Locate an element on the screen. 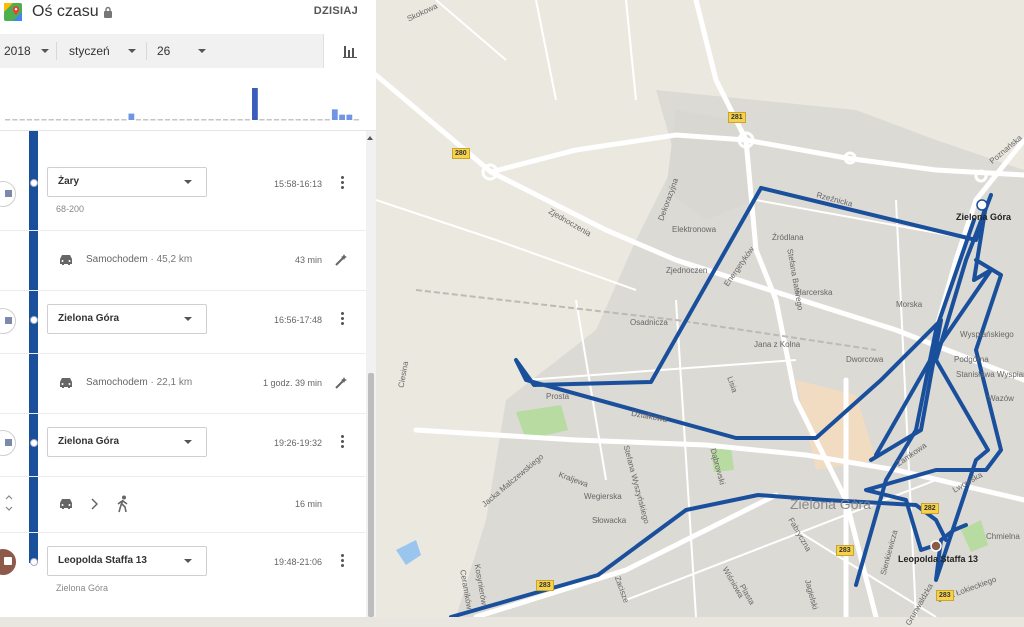 The height and width of the screenshot is (627, 1024). expand-collapse-icon is located at coordinates (9, 503).